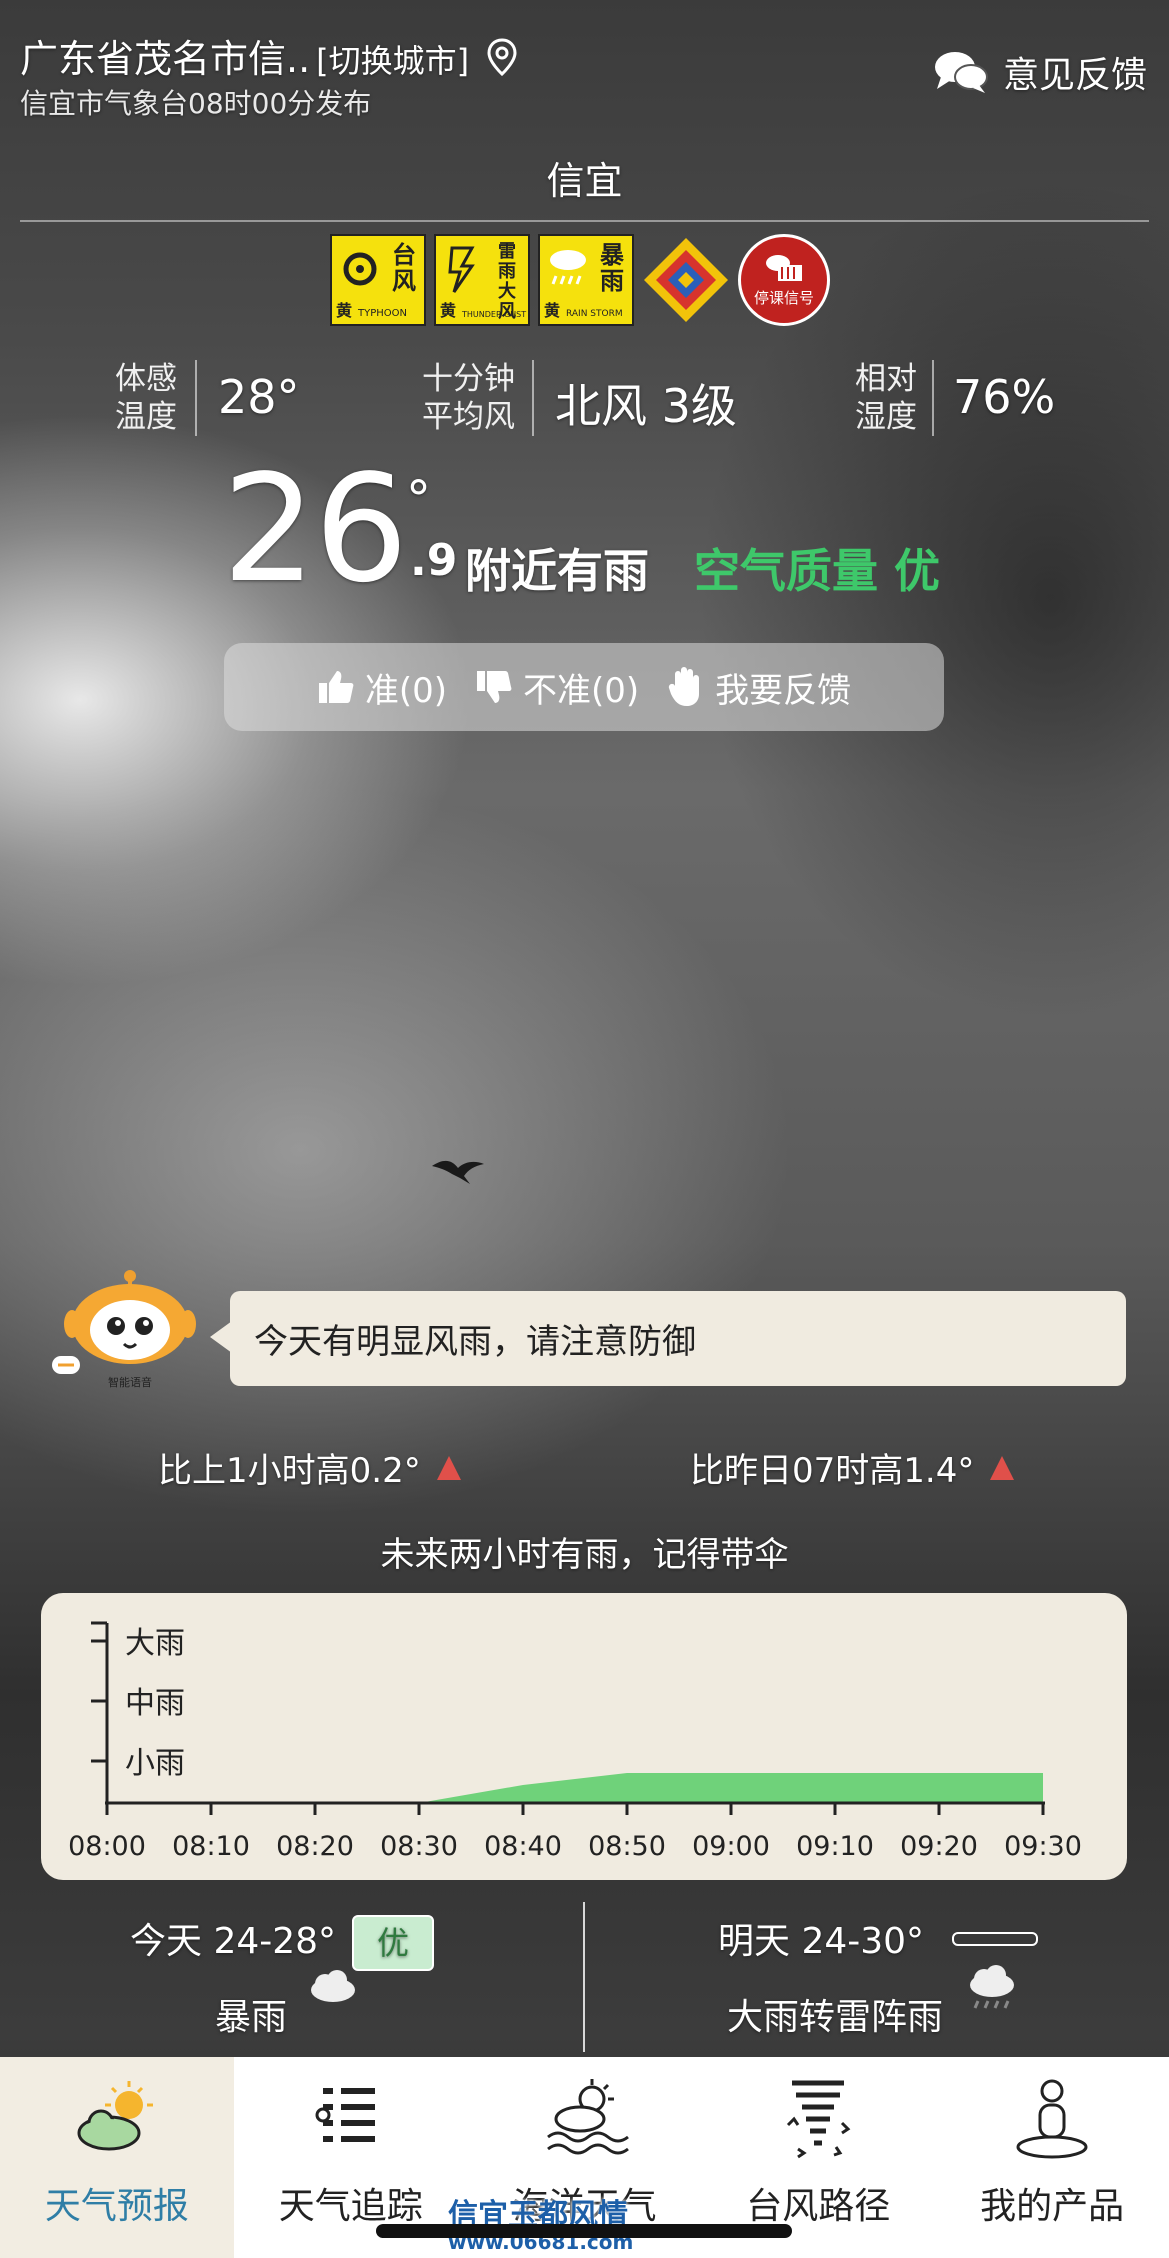 This screenshot has width=1169, height=2258. Describe the element at coordinates (575, 1788) in the screenshot. I see `rain-area` at that location.